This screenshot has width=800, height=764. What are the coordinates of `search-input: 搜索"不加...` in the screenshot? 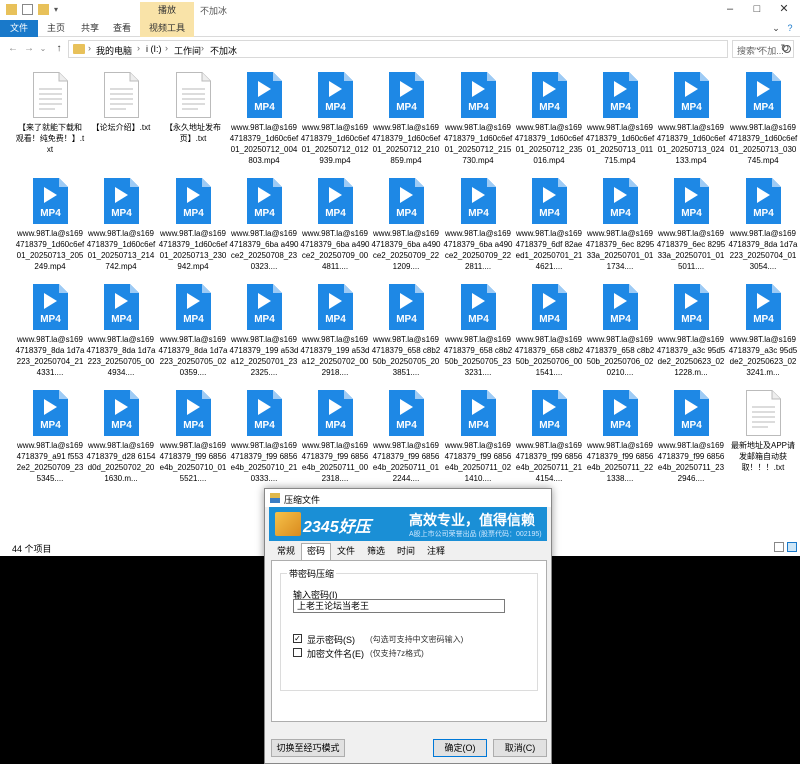 It's located at (763, 49).